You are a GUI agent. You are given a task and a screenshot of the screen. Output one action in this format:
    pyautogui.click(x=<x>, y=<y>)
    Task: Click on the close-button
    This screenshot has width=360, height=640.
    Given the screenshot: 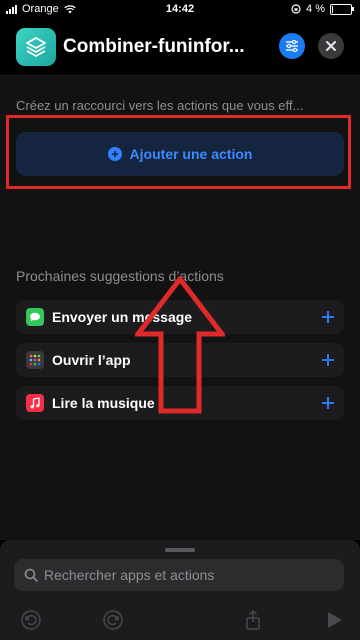 What is the action you would take?
    pyautogui.click(x=331, y=46)
    